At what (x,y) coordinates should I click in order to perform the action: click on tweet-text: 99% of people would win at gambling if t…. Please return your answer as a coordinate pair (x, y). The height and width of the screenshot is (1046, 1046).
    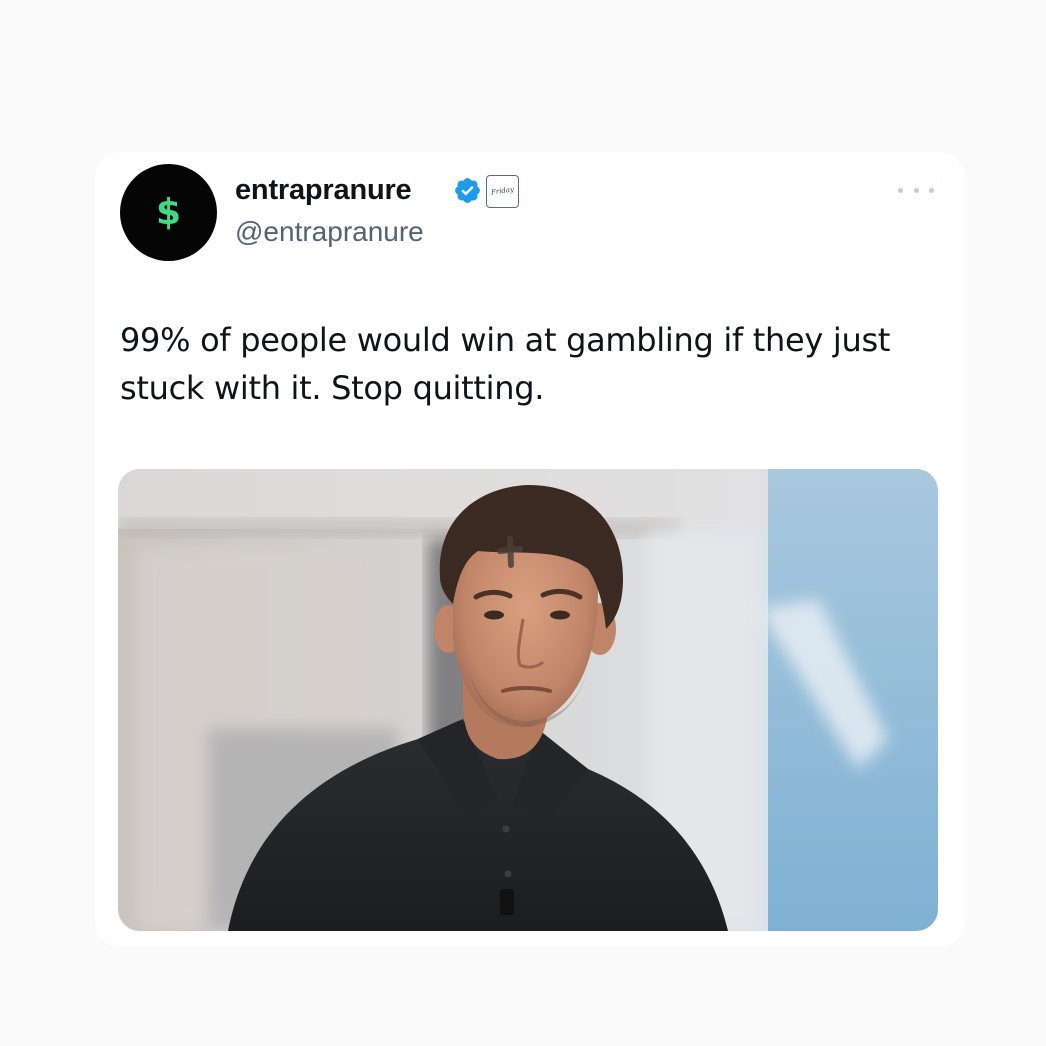
    Looking at the image, I should click on (505, 364).